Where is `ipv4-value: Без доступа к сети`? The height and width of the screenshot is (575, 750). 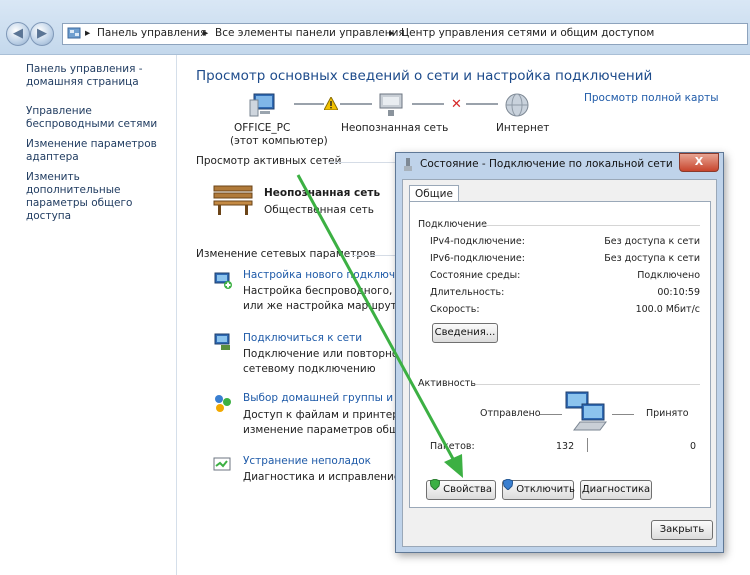 ipv4-value: Без доступа к сети is located at coordinates (652, 241).